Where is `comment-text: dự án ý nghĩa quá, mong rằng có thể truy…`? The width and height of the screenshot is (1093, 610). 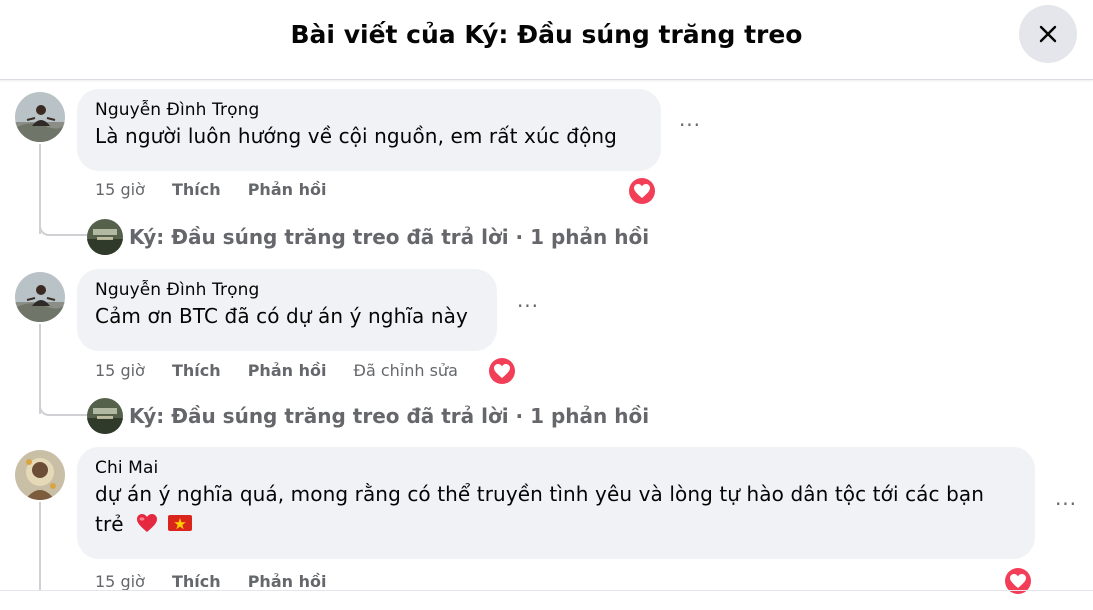 comment-text: dự án ý nghĩa quá, mong rằng có thể truy… is located at coordinates (539, 494).